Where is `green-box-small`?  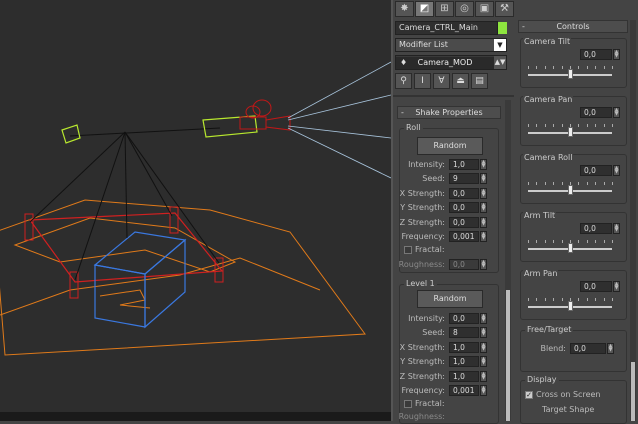
green-box-small is located at coordinates (71, 134).